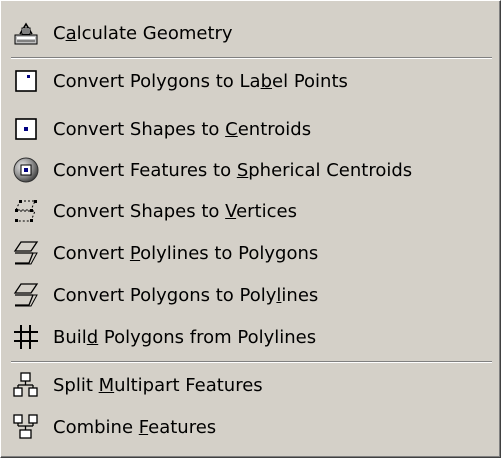 Image resolution: width=501 pixels, height=458 pixels. Describe the element at coordinates (186, 295) in the screenshot. I see `menu-item-label: Convert Polygons to Polylines` at that location.